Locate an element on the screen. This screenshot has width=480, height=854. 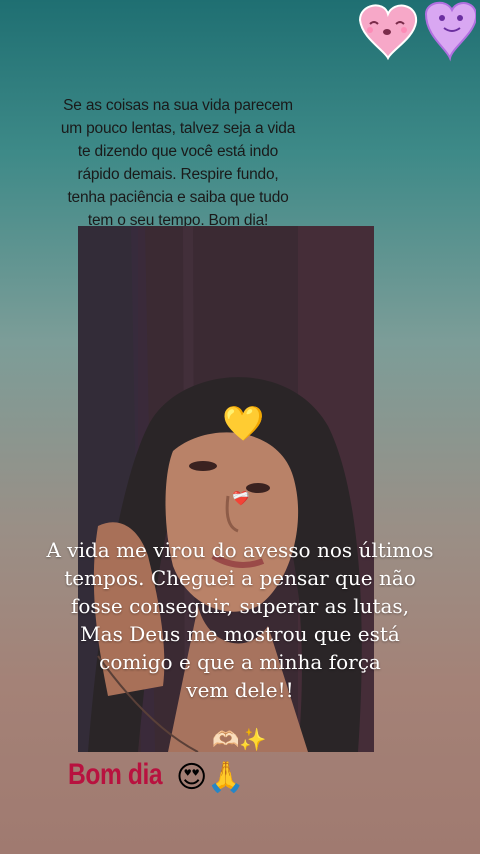
hearts-sticker-icon is located at coordinates (417, 31).